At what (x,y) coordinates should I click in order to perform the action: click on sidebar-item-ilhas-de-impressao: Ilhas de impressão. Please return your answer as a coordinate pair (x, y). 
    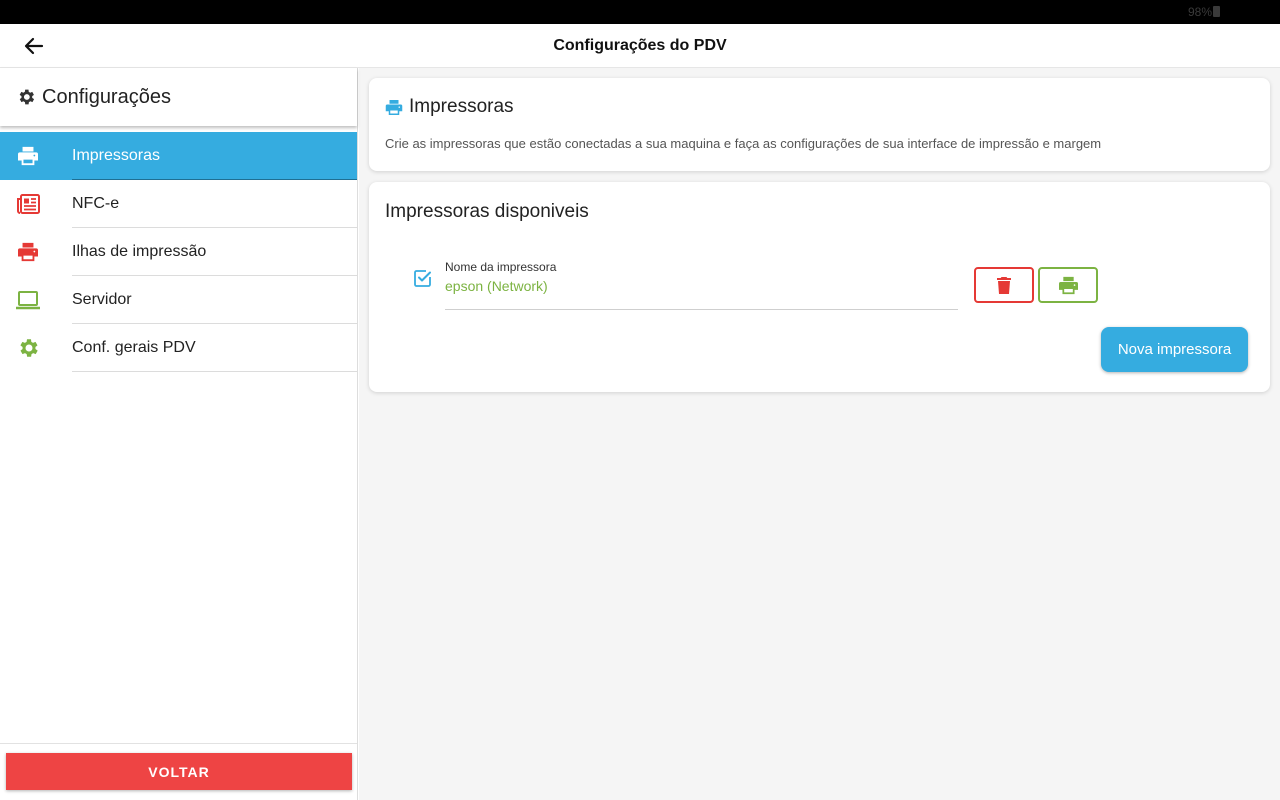
    Looking at the image, I should click on (178, 252).